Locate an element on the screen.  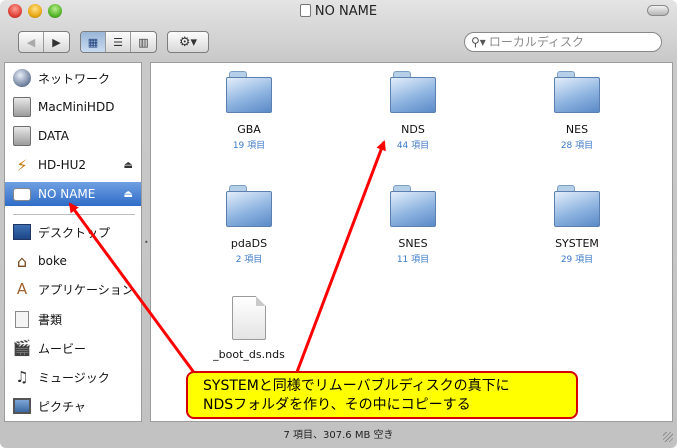
network-globe-icon is located at coordinates (22, 78).